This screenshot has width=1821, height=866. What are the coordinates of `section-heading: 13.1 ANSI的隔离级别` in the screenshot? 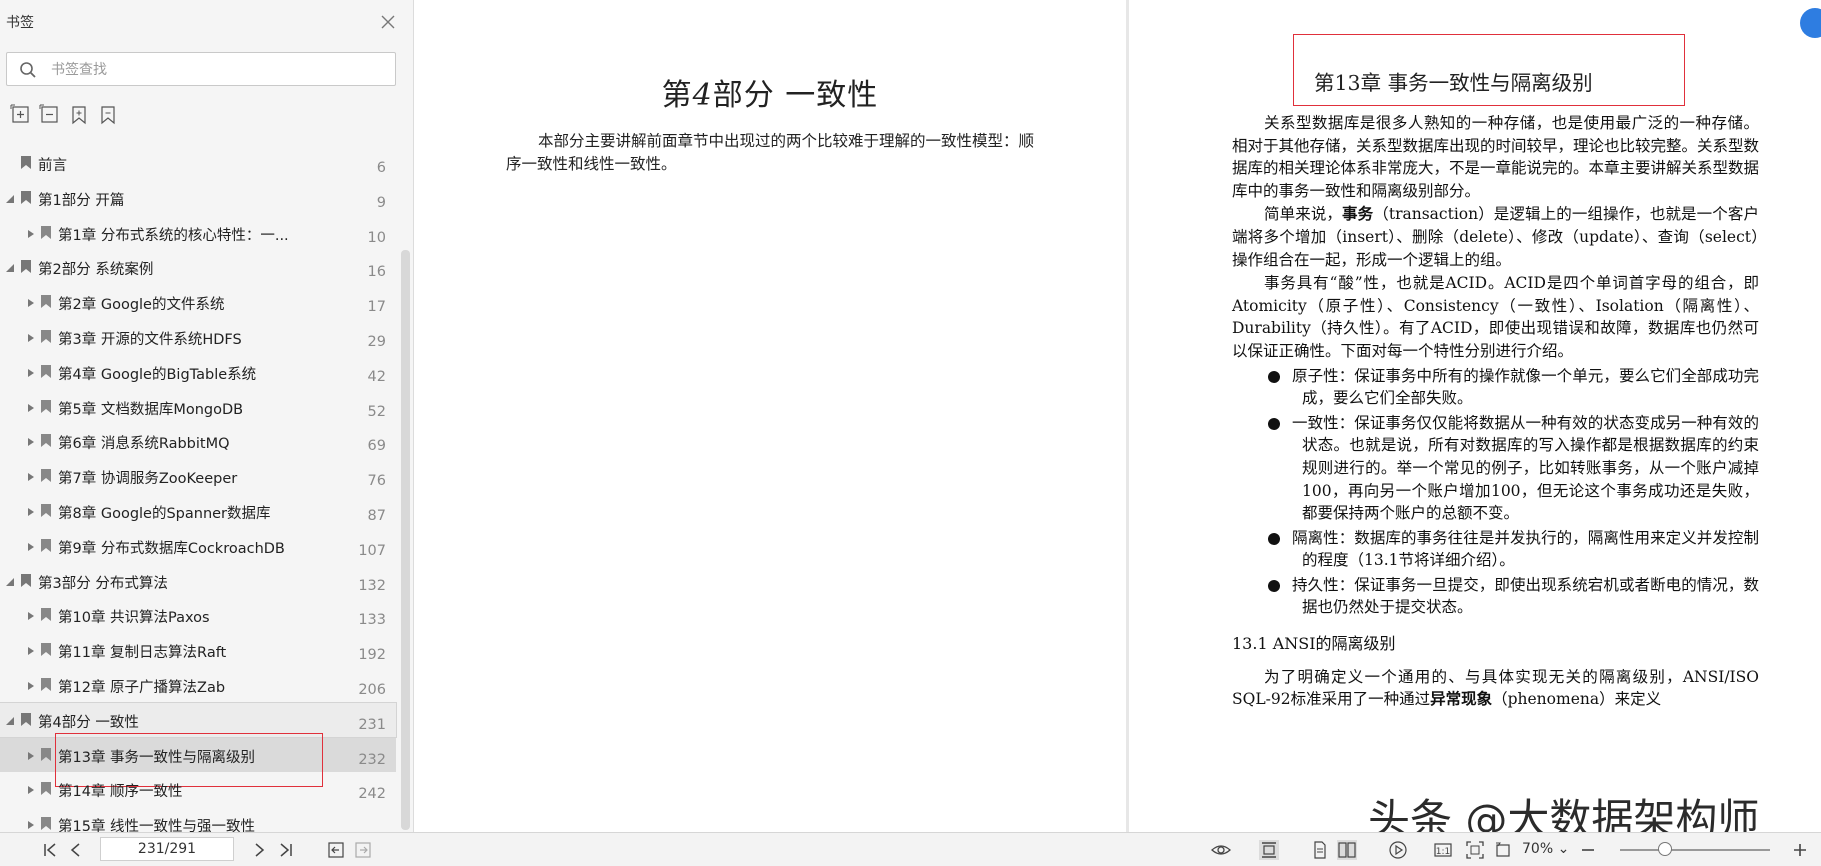 It's located at (1314, 644).